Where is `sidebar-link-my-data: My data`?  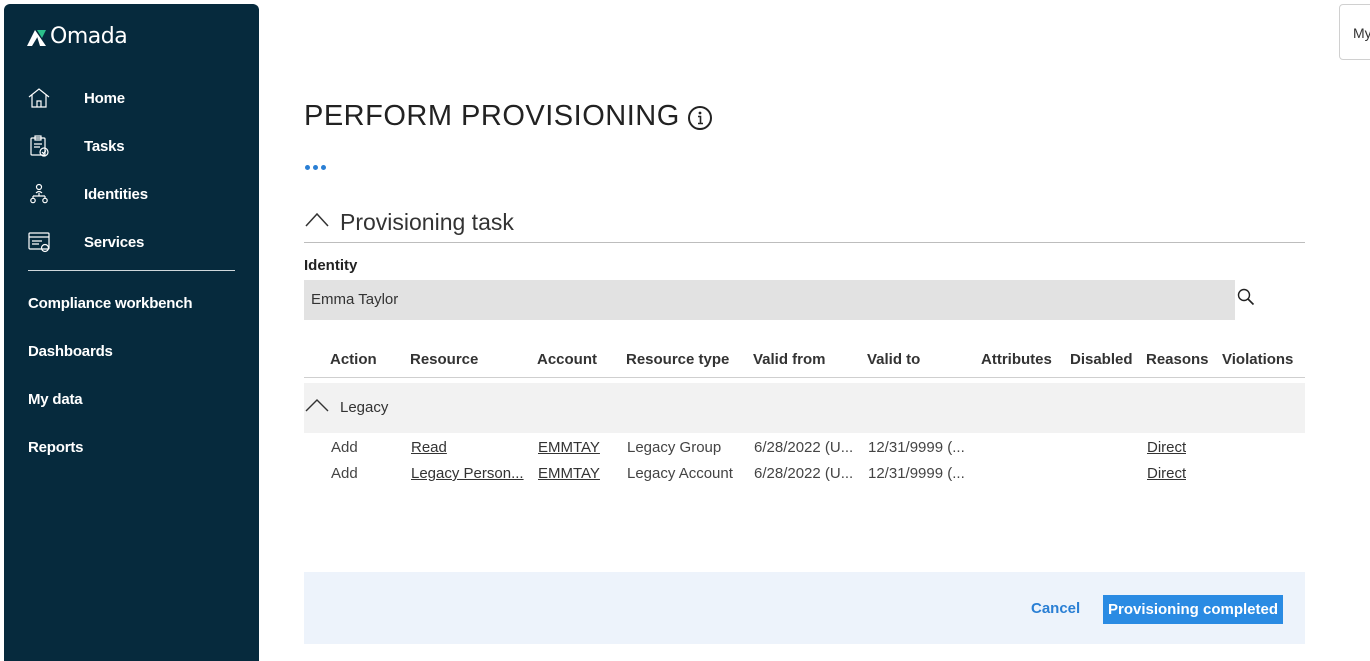 sidebar-link-my-data: My data is located at coordinates (55, 399).